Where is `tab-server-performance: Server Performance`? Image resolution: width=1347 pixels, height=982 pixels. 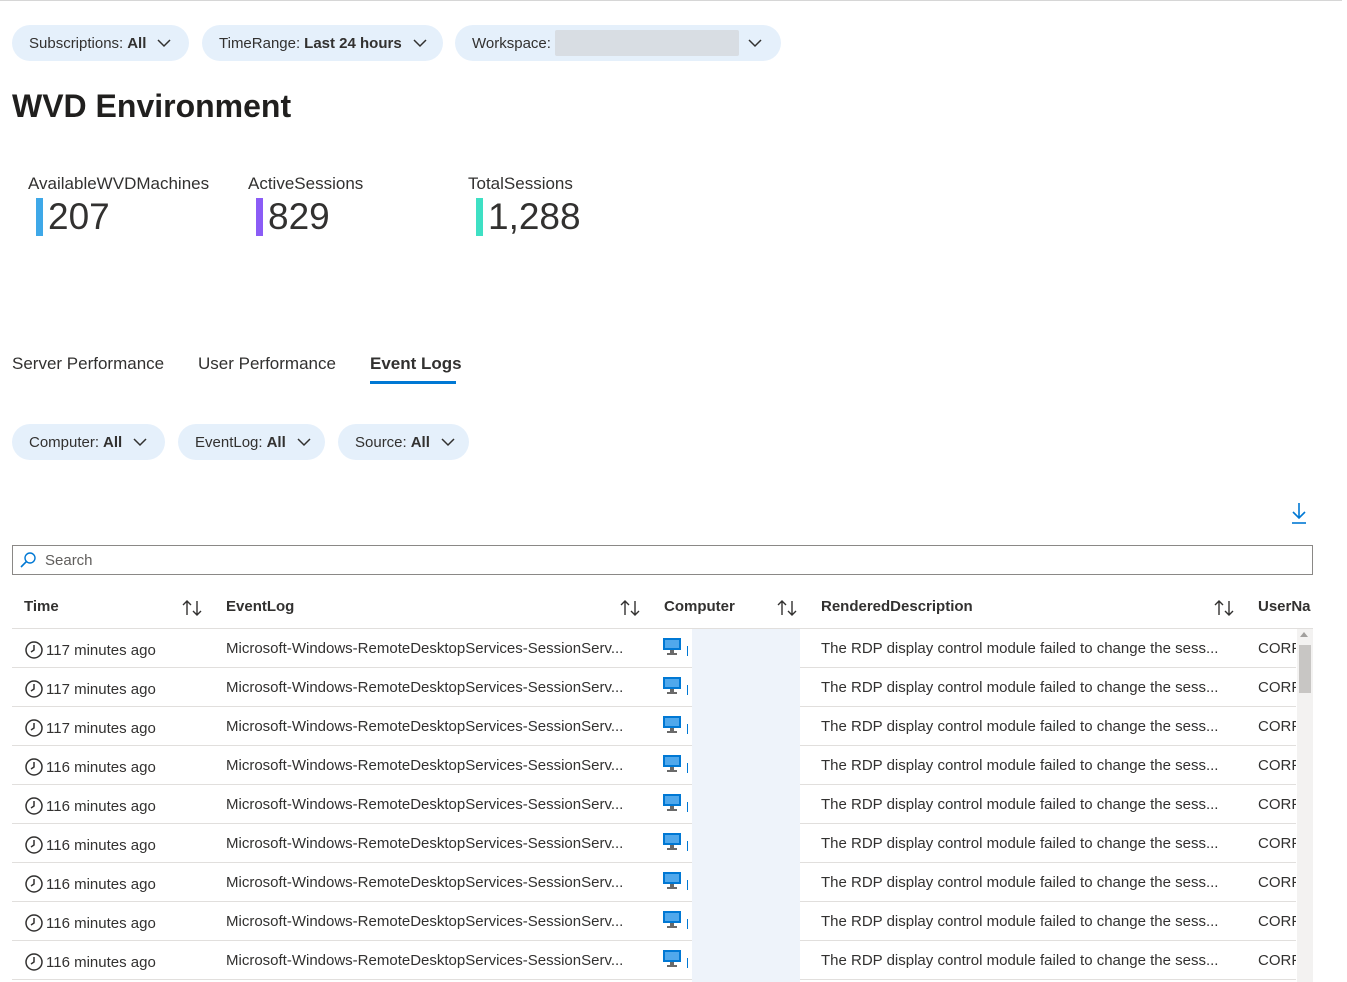
tab-server-performance: Server Performance is located at coordinates (88, 364).